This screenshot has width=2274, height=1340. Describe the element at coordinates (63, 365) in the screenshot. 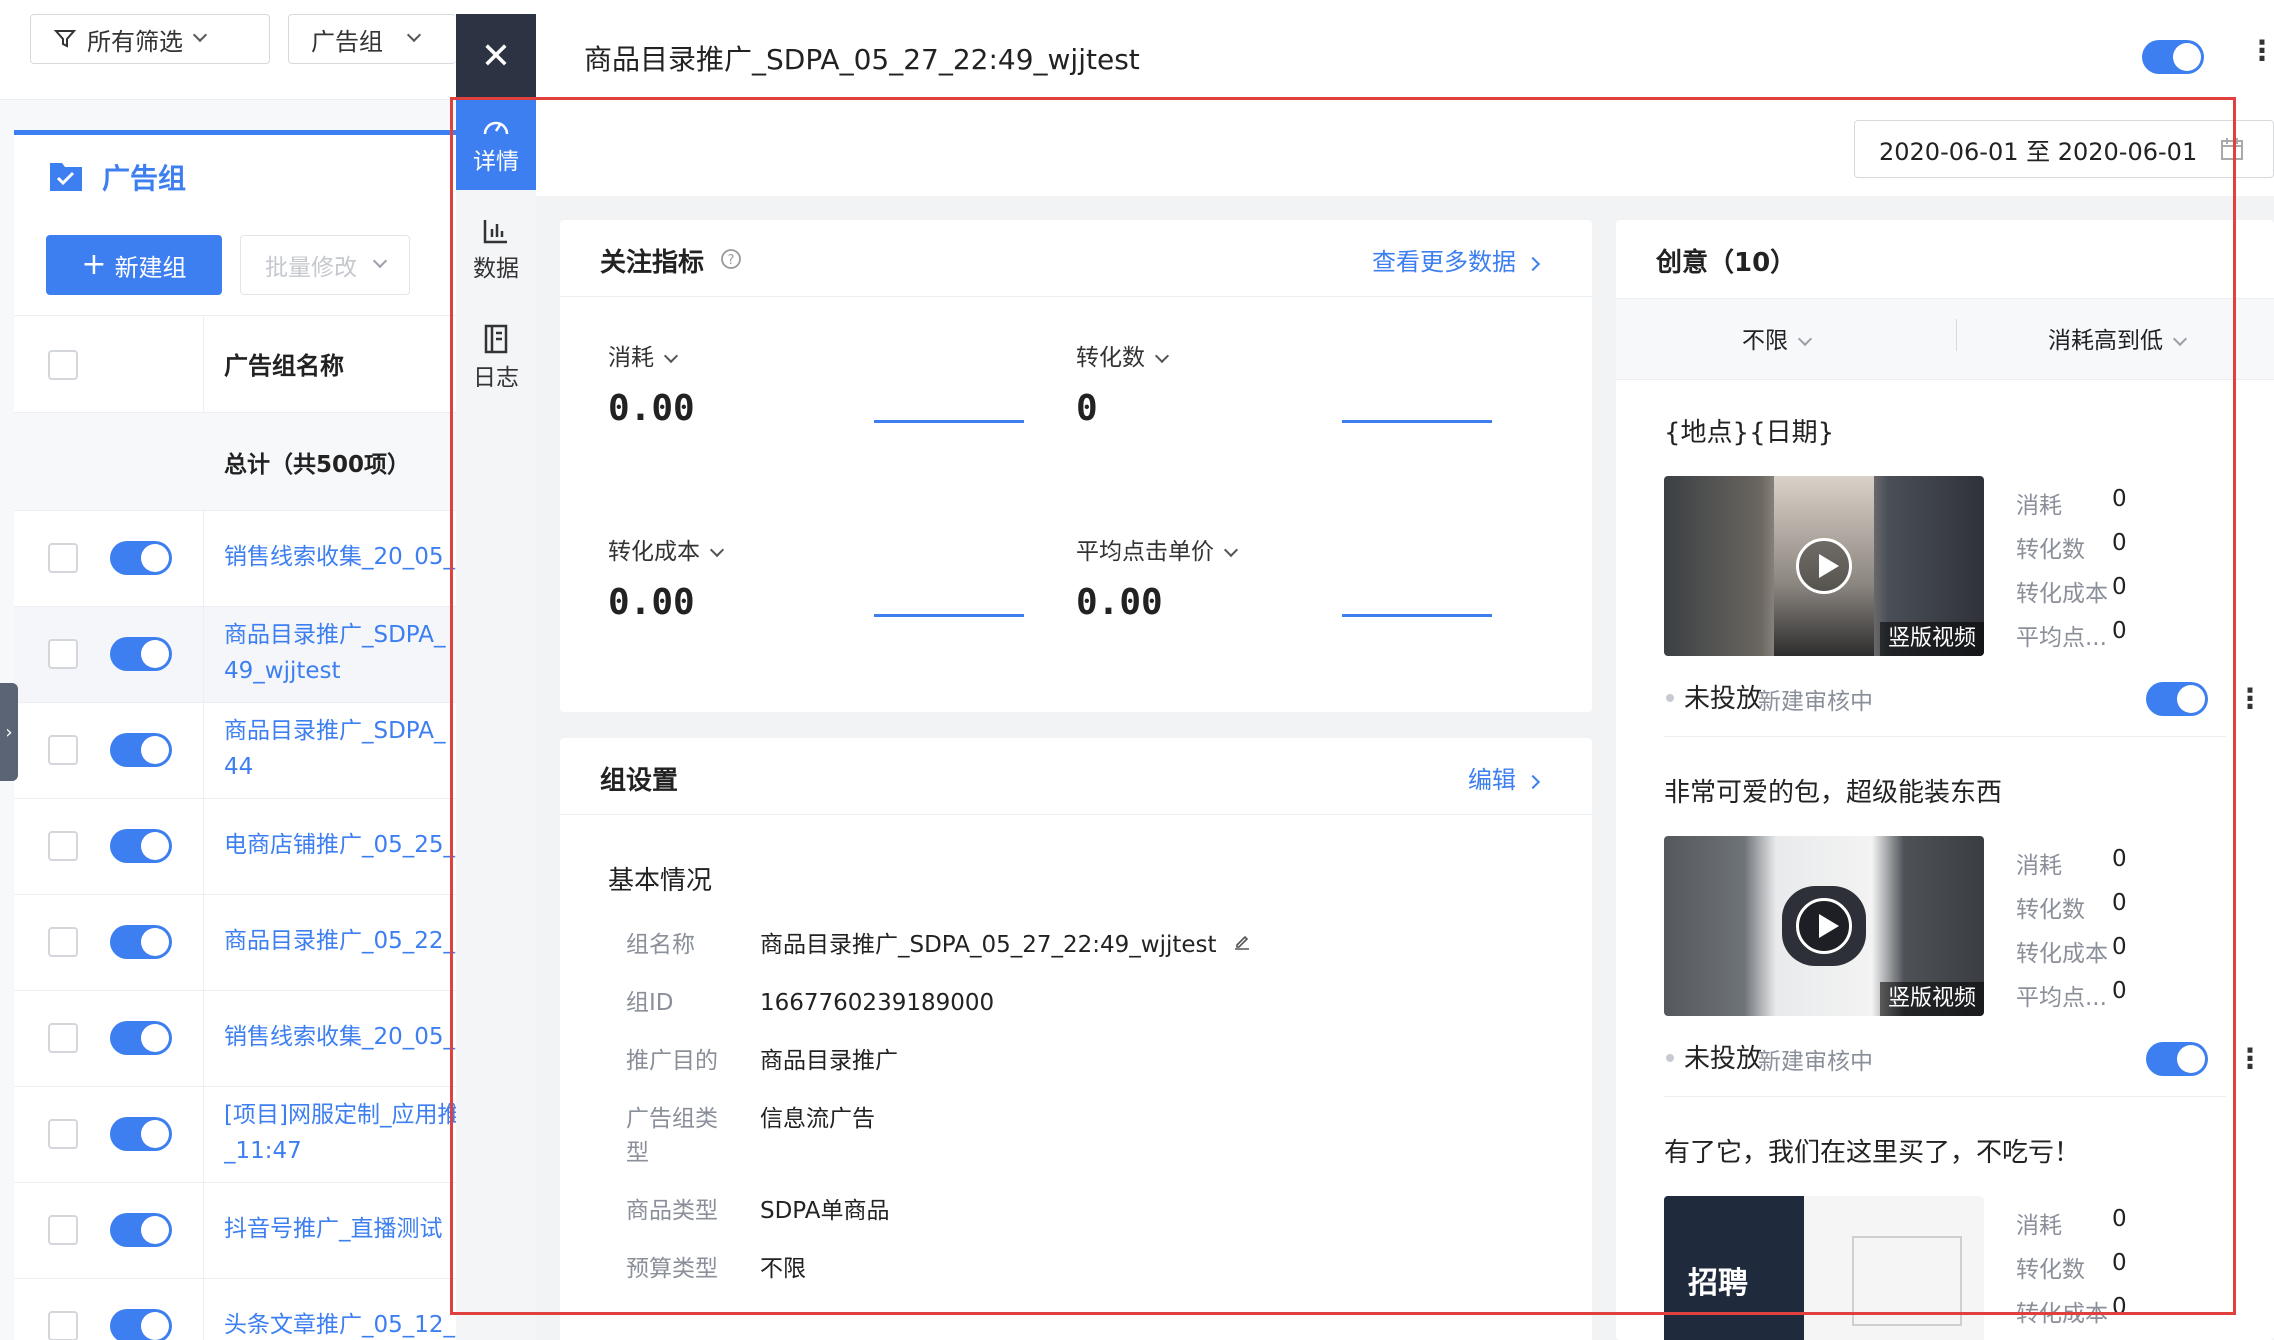

I see `select-all-checkbox` at that location.